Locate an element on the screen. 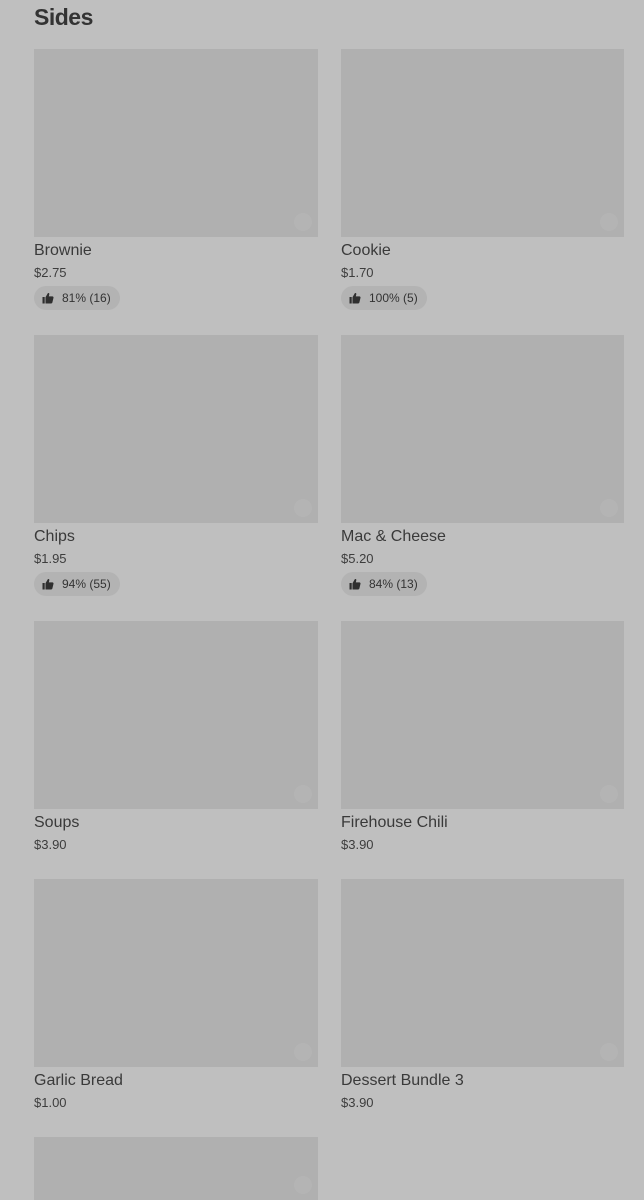 This screenshot has width=644, height=1200. menu-item-card: Chips $1.95 94% (55) is located at coordinates (176, 465).